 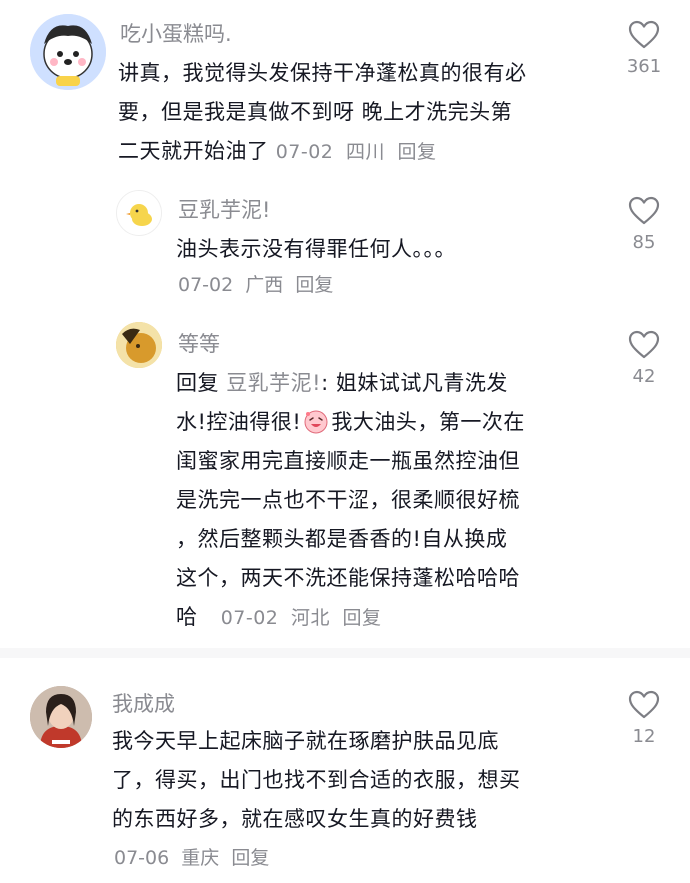 I want to click on avatar-photo-icon, so click(x=61, y=717).